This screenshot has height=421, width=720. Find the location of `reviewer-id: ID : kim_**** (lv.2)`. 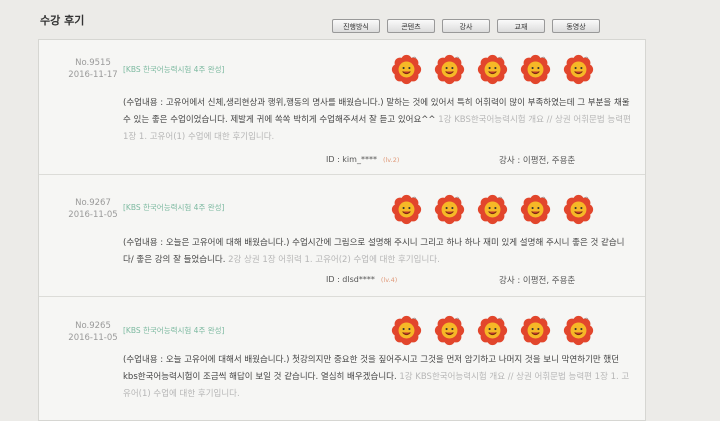

reviewer-id: ID : kim_**** (lv.2) is located at coordinates (362, 159).